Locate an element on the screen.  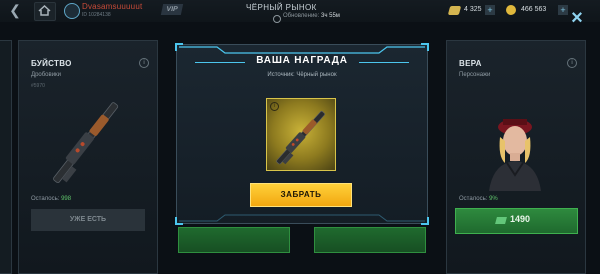
clock-icon is located at coordinates (277, 19).